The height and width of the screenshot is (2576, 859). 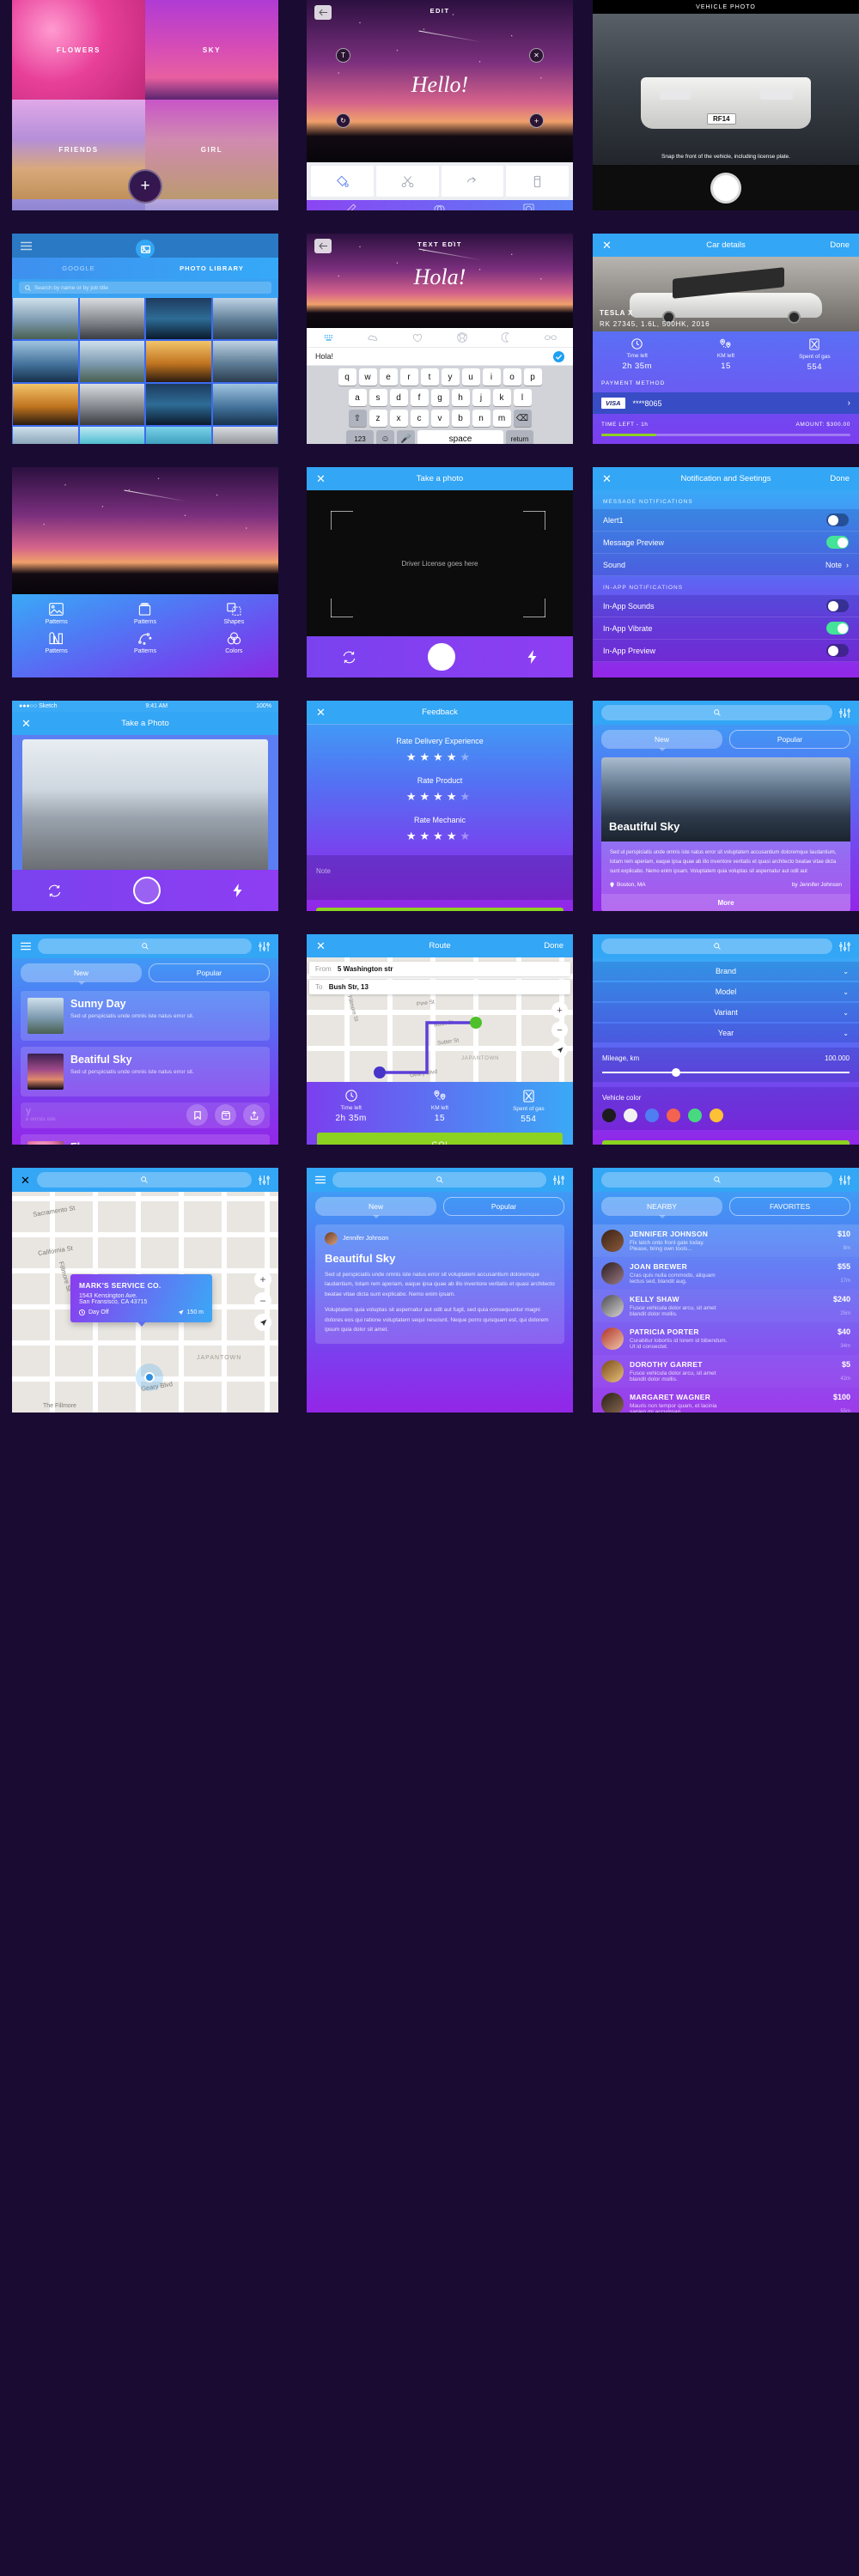 I want to click on text-edit-canvas: TEXT EDIT Hola!, so click(x=440, y=281).